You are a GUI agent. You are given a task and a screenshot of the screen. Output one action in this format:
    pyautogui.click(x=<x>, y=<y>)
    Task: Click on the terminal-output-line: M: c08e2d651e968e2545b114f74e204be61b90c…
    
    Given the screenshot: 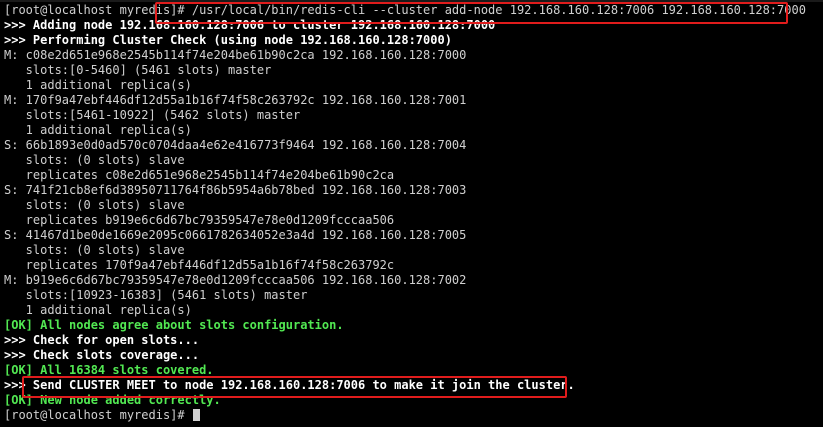 What is the action you would take?
    pyautogui.click(x=405, y=55)
    